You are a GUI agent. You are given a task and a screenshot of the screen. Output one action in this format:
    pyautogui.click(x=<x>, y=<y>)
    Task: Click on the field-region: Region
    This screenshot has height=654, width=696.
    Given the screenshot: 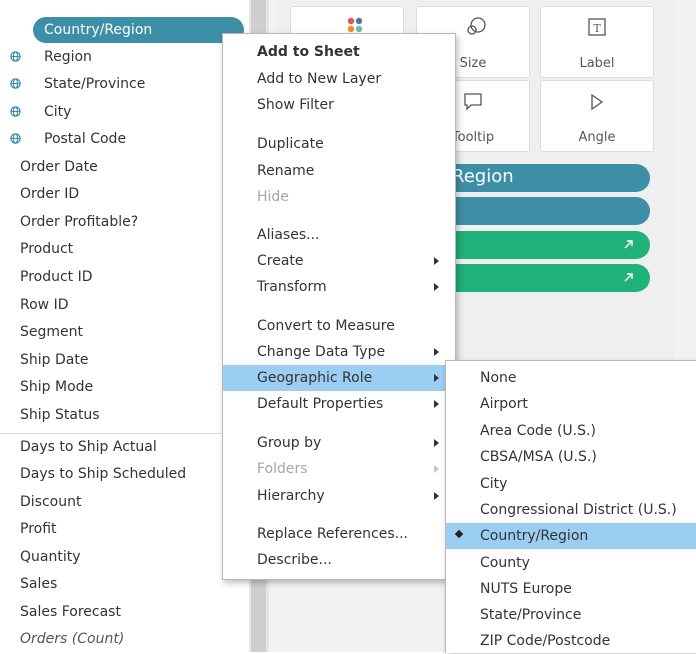 What is the action you would take?
    pyautogui.click(x=124, y=57)
    